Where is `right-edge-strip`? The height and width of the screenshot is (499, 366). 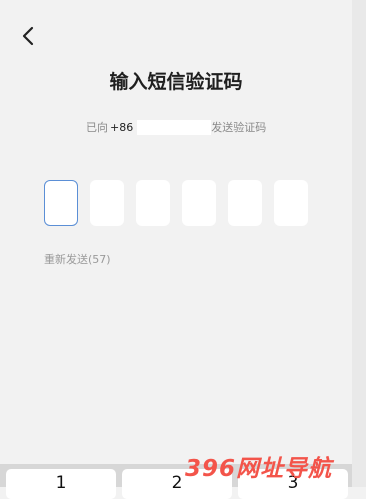 right-edge-strip is located at coordinates (359, 243).